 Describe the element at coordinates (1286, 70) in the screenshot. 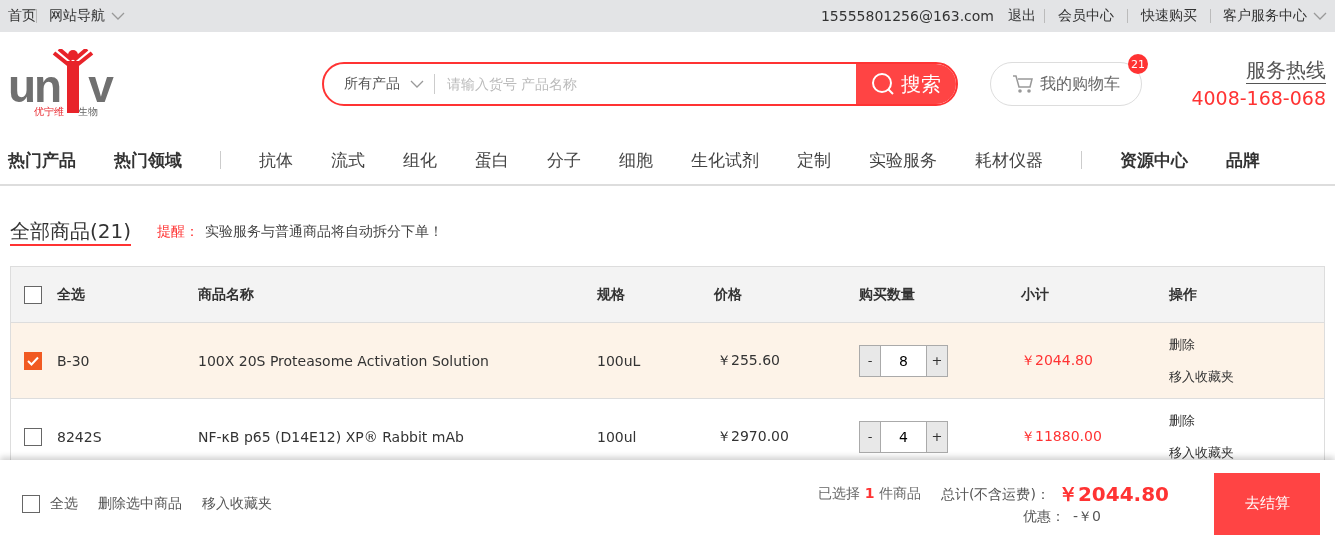

I see `hotline-title: 服务热线` at that location.